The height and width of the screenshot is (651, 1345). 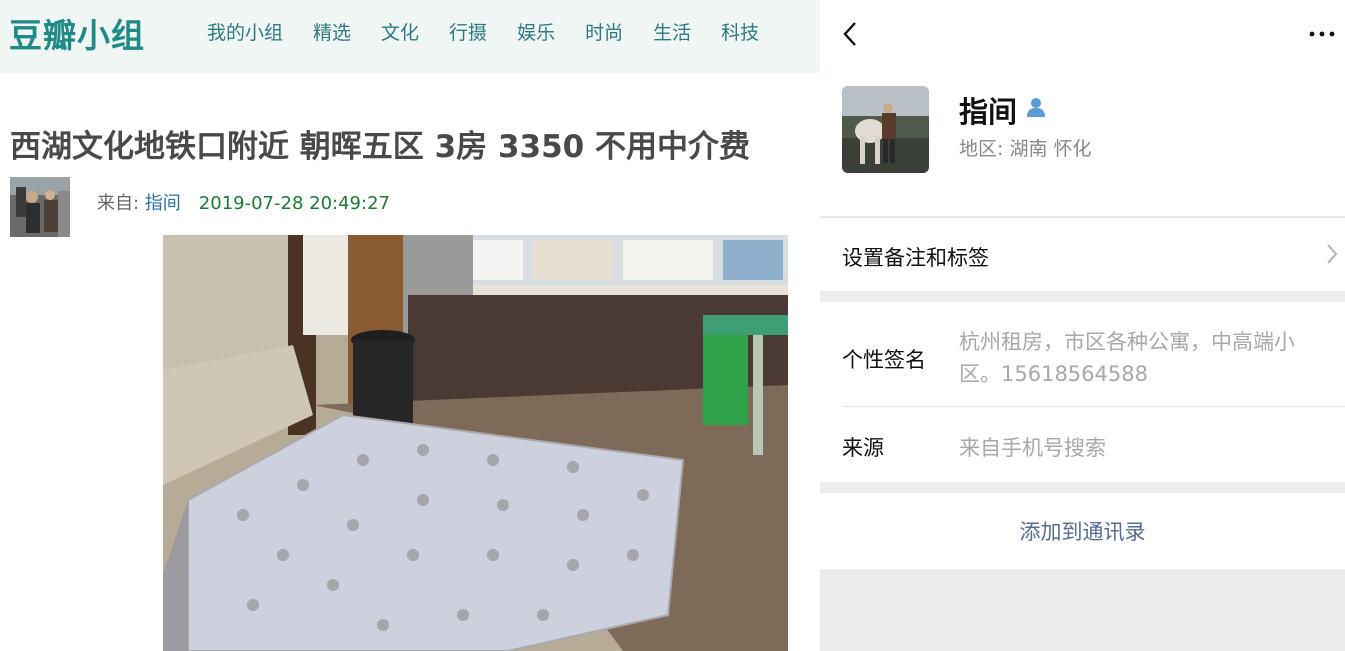 I want to click on nav-item-travel-photo: 行摄, so click(x=468, y=31).